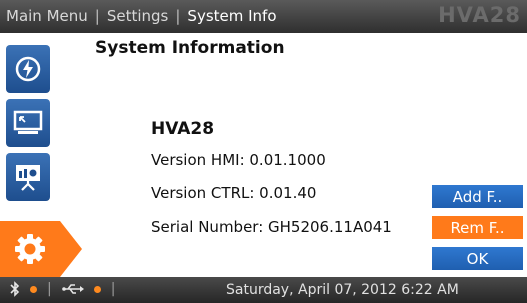  I want to click on status-indicators: | |, so click(62, 289).